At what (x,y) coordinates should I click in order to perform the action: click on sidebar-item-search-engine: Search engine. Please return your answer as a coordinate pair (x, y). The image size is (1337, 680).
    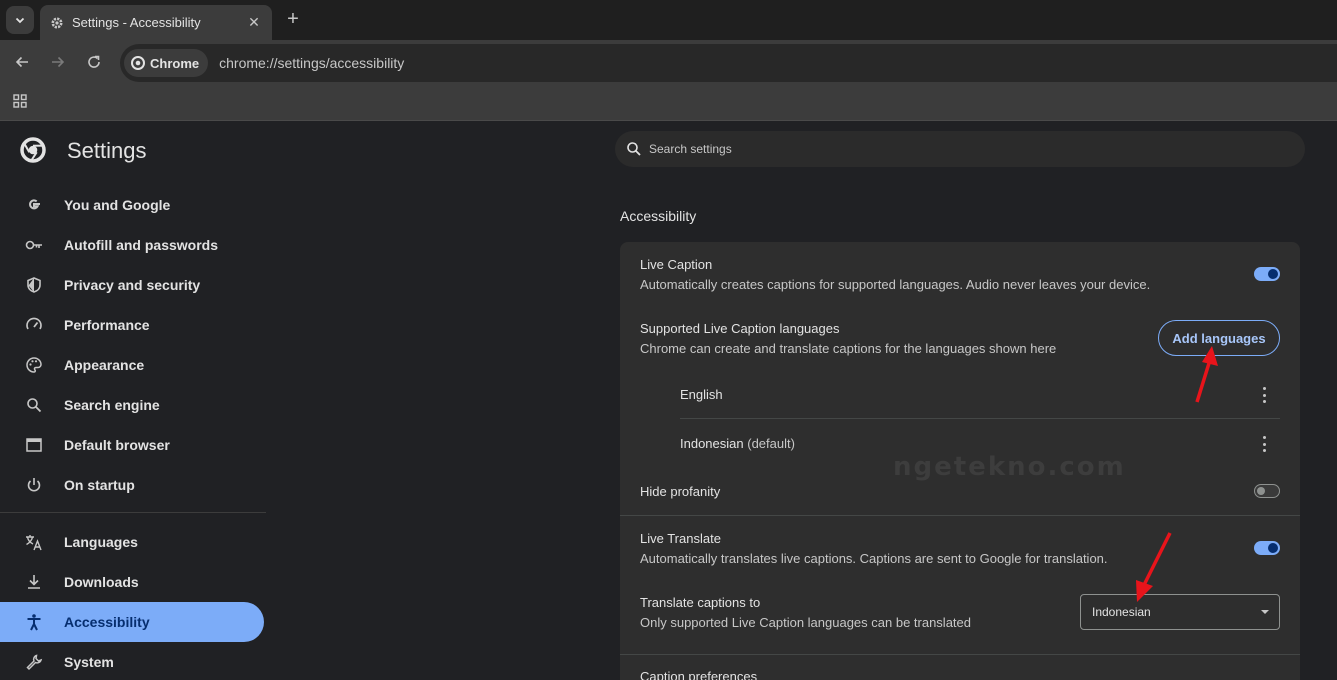
    Looking at the image, I should click on (132, 405).